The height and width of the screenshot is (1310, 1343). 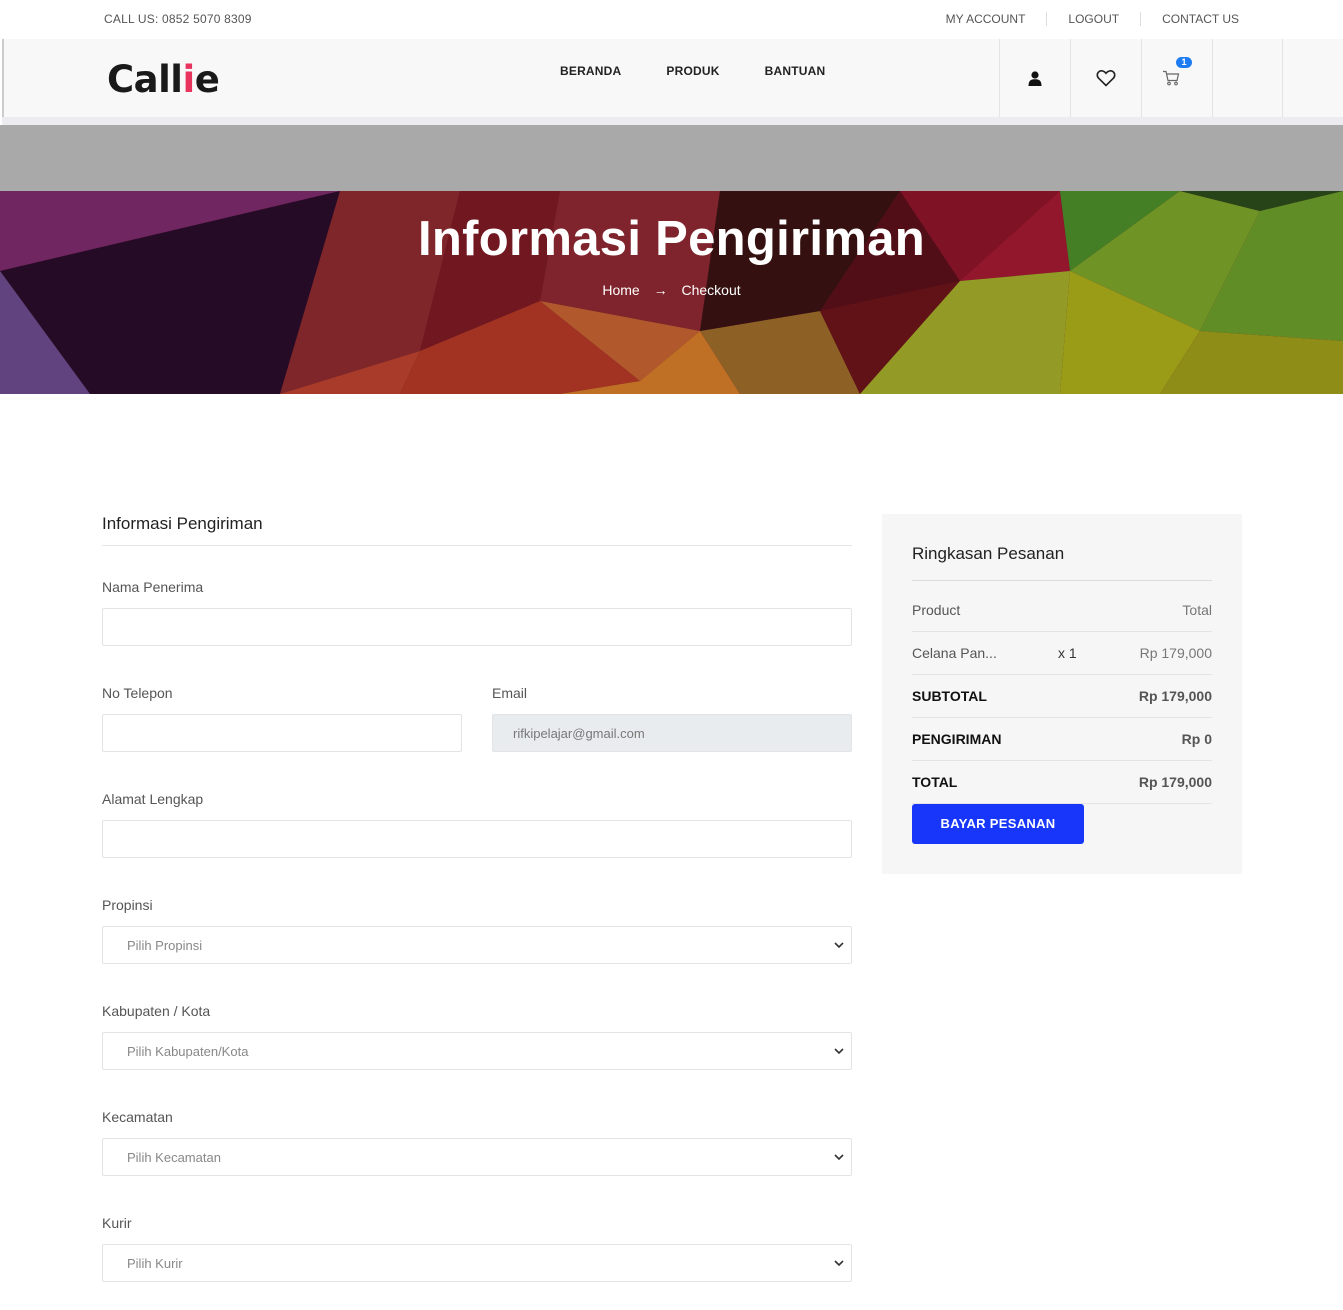 I want to click on heart-icon, so click(x=1106, y=78).